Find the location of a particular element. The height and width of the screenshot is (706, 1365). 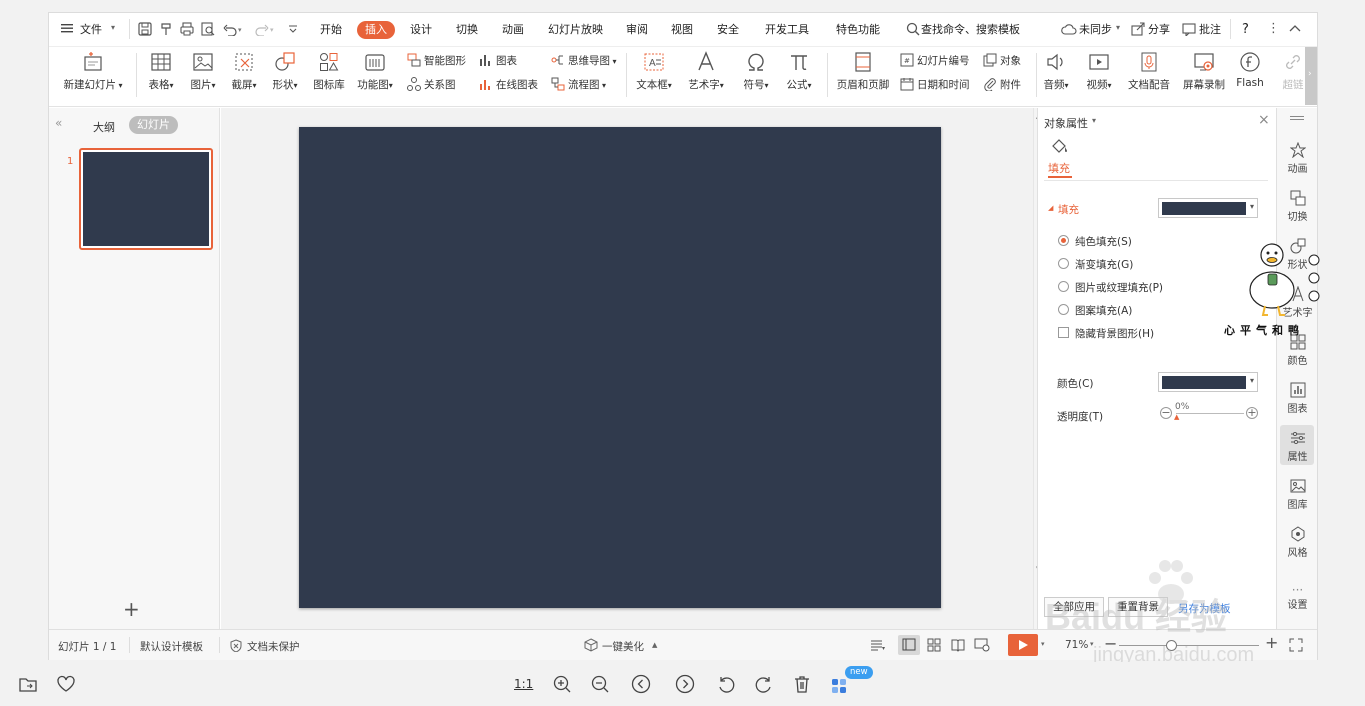

help-button: ? is located at coordinates (1245, 30).